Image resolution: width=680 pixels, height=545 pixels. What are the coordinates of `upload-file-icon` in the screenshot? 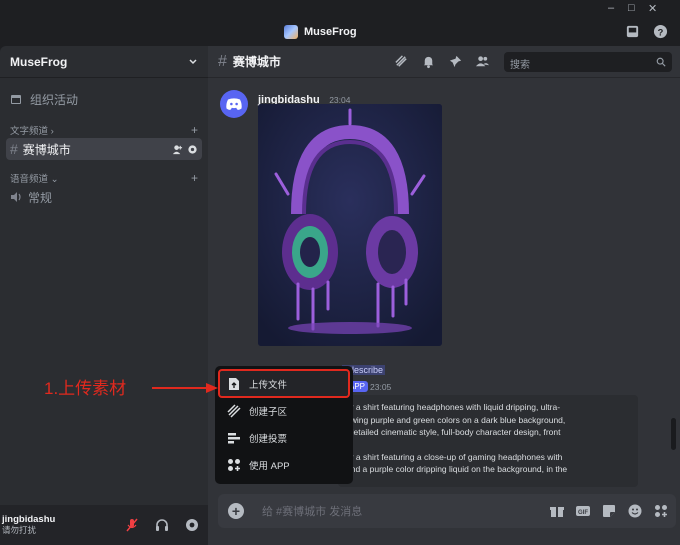 It's located at (234, 383).